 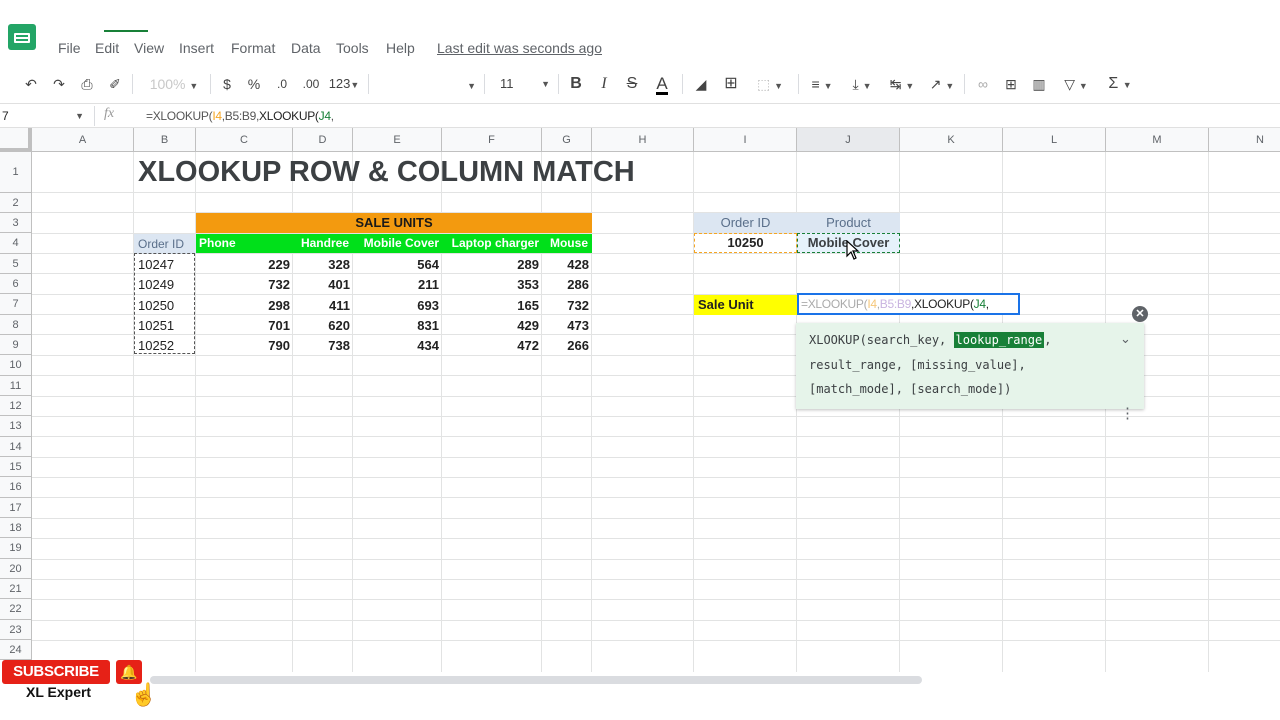 I want to click on horizontal-scrollbar, so click(x=536, y=680).